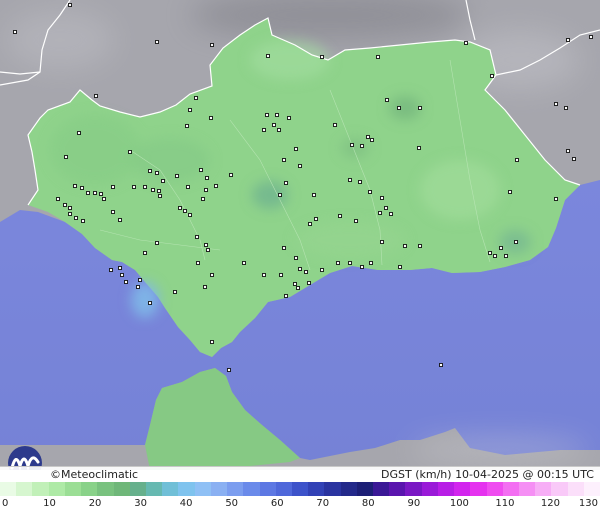 This screenshot has width=600, height=517. What do you see at coordinates (94, 474) in the screenshot?
I see `brand-label: ©Meteoclimatic` at bounding box center [94, 474].